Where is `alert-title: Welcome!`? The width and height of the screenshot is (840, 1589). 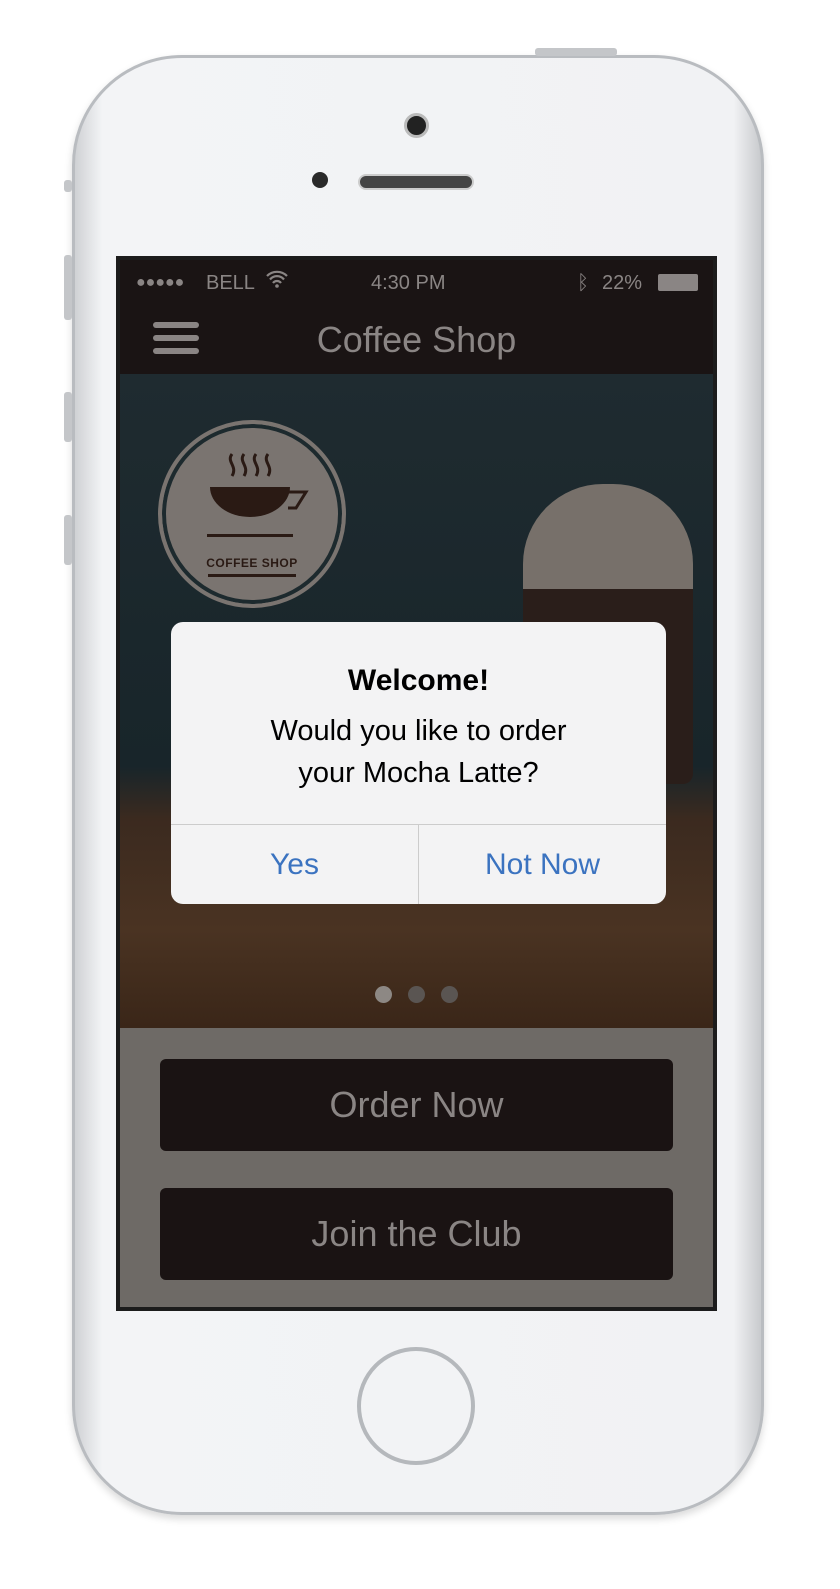 alert-title: Welcome! is located at coordinates (418, 680).